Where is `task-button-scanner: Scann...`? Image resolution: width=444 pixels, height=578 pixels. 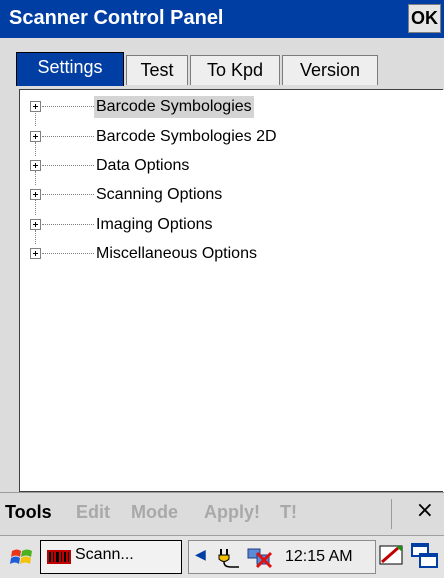
task-button-scanner: Scann... is located at coordinates (111, 557).